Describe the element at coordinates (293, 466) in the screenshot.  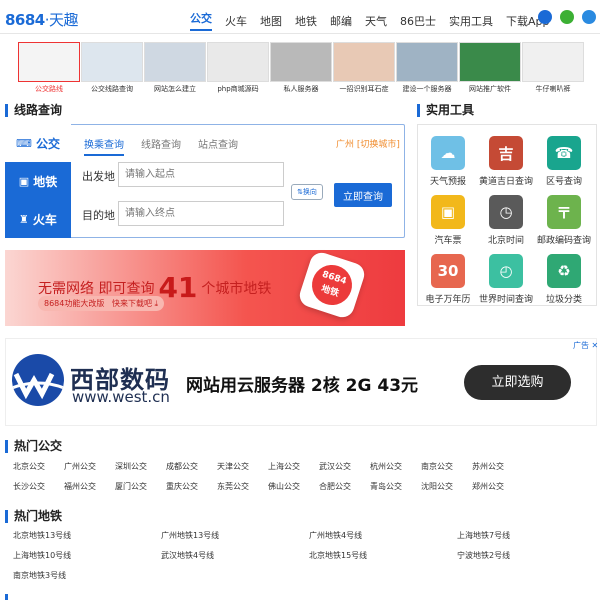
I see `hot-bus-link: 上海公交` at that location.